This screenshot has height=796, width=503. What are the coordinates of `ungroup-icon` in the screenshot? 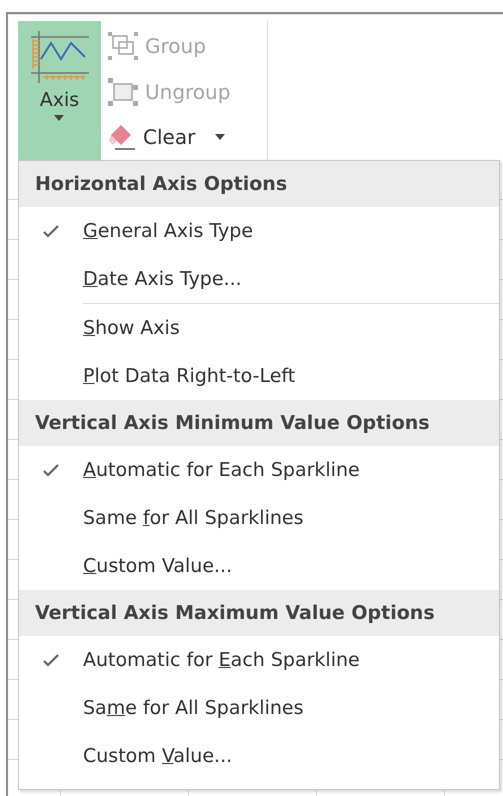 It's located at (123, 91).